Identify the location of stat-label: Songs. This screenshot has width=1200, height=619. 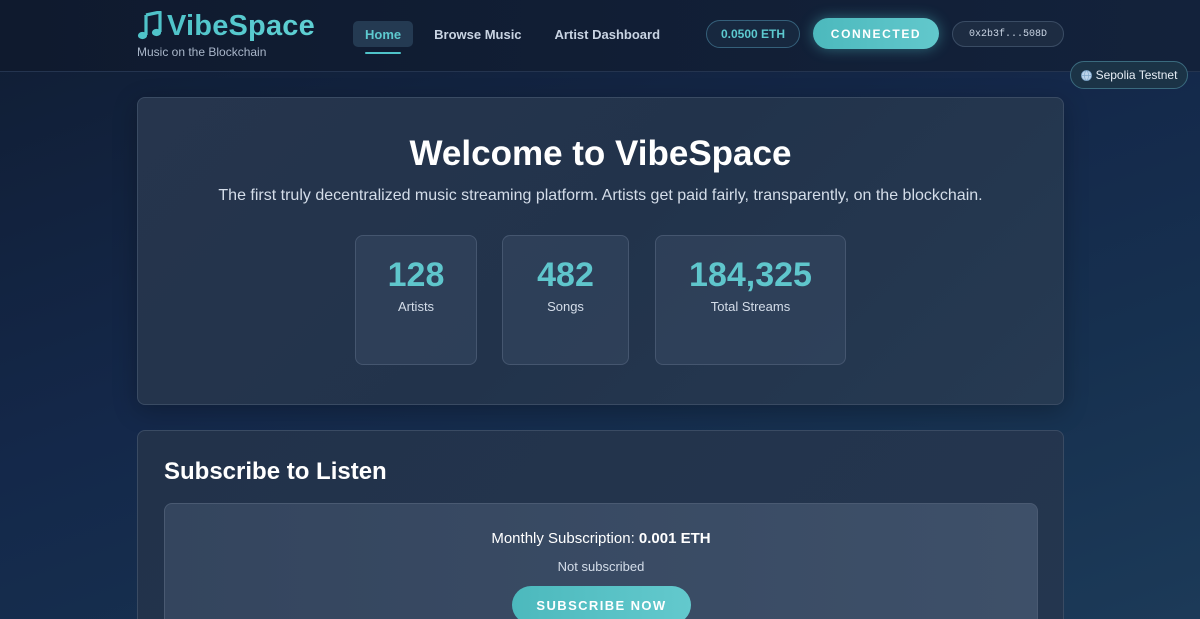
(565, 306).